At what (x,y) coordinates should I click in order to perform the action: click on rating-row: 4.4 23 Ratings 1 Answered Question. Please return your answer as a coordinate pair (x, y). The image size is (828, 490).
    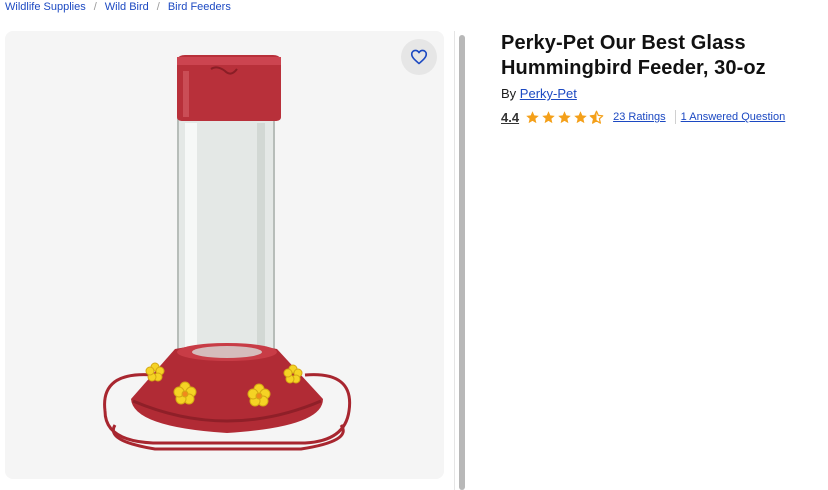
    Looking at the image, I should click on (661, 117).